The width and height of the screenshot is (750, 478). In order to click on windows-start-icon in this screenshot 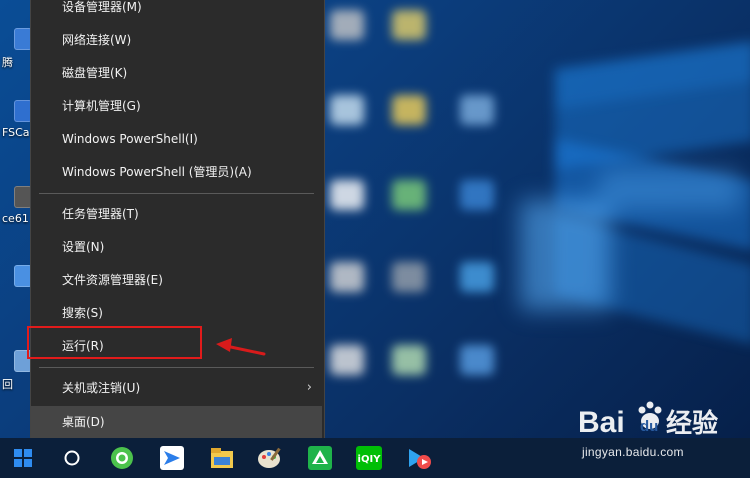, I will do `click(23, 458)`.